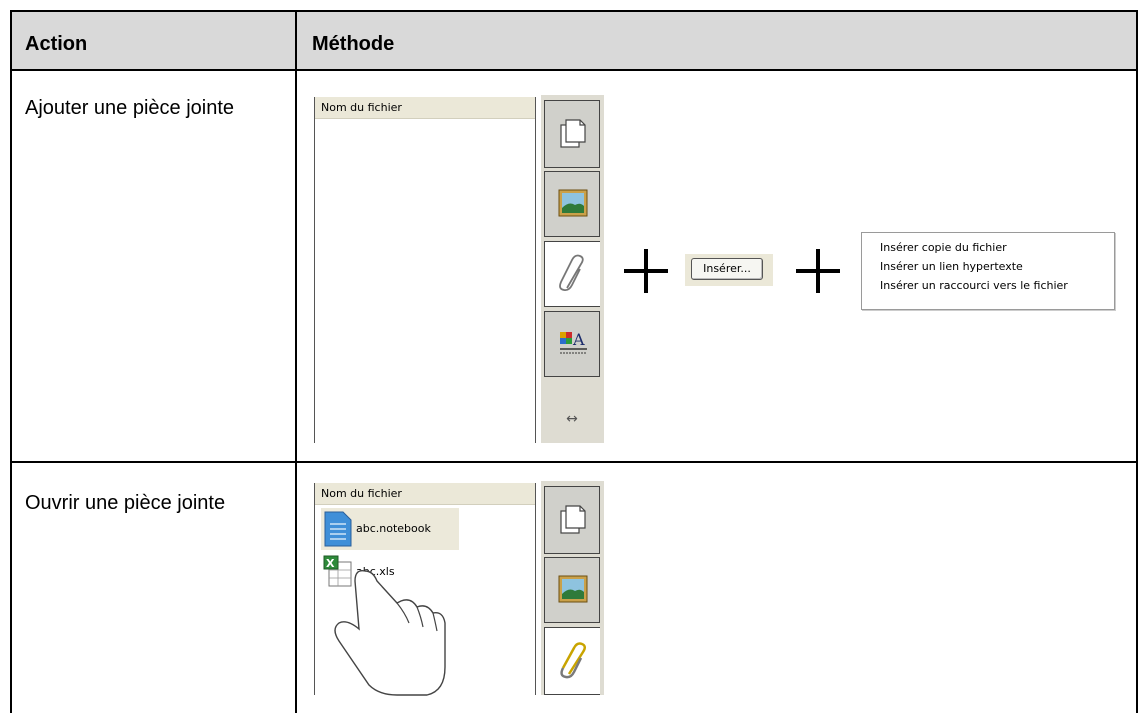  What do you see at coordinates (393, 528) in the screenshot?
I see `file-name-notebook: abc.notebook` at bounding box center [393, 528].